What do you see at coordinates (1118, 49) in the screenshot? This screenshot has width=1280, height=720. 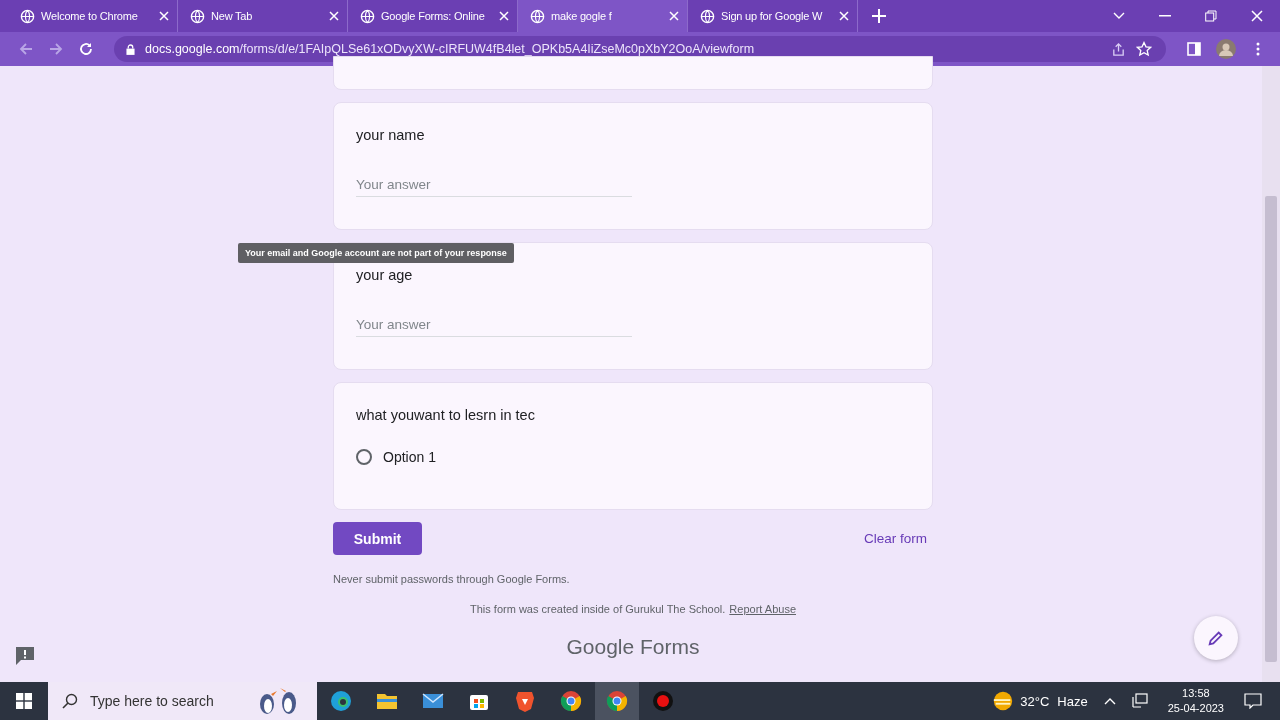 I see `share-icon` at bounding box center [1118, 49].